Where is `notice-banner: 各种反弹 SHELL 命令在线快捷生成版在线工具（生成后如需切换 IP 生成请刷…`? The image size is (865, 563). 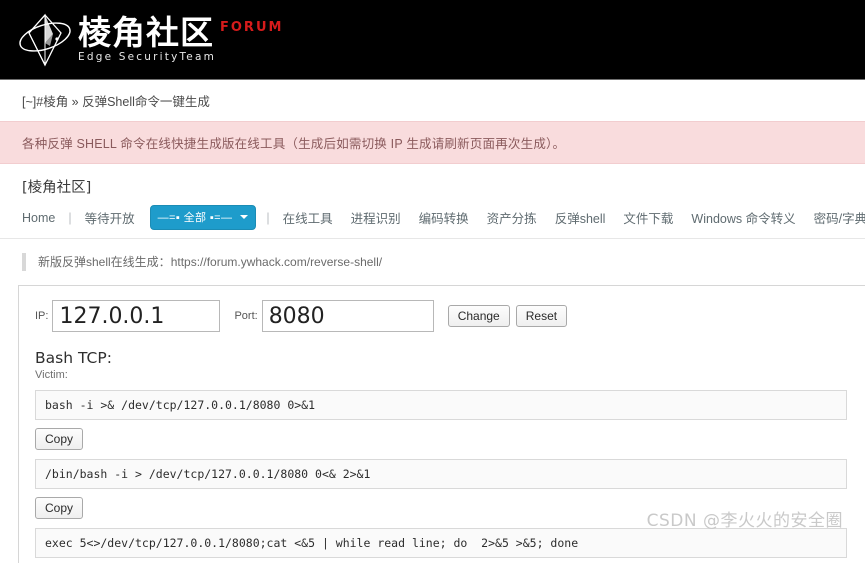 notice-banner: 各种反弹 SHELL 命令在线快捷生成版在线工具（生成后如需切换 IP 生成请刷… is located at coordinates (432, 142).